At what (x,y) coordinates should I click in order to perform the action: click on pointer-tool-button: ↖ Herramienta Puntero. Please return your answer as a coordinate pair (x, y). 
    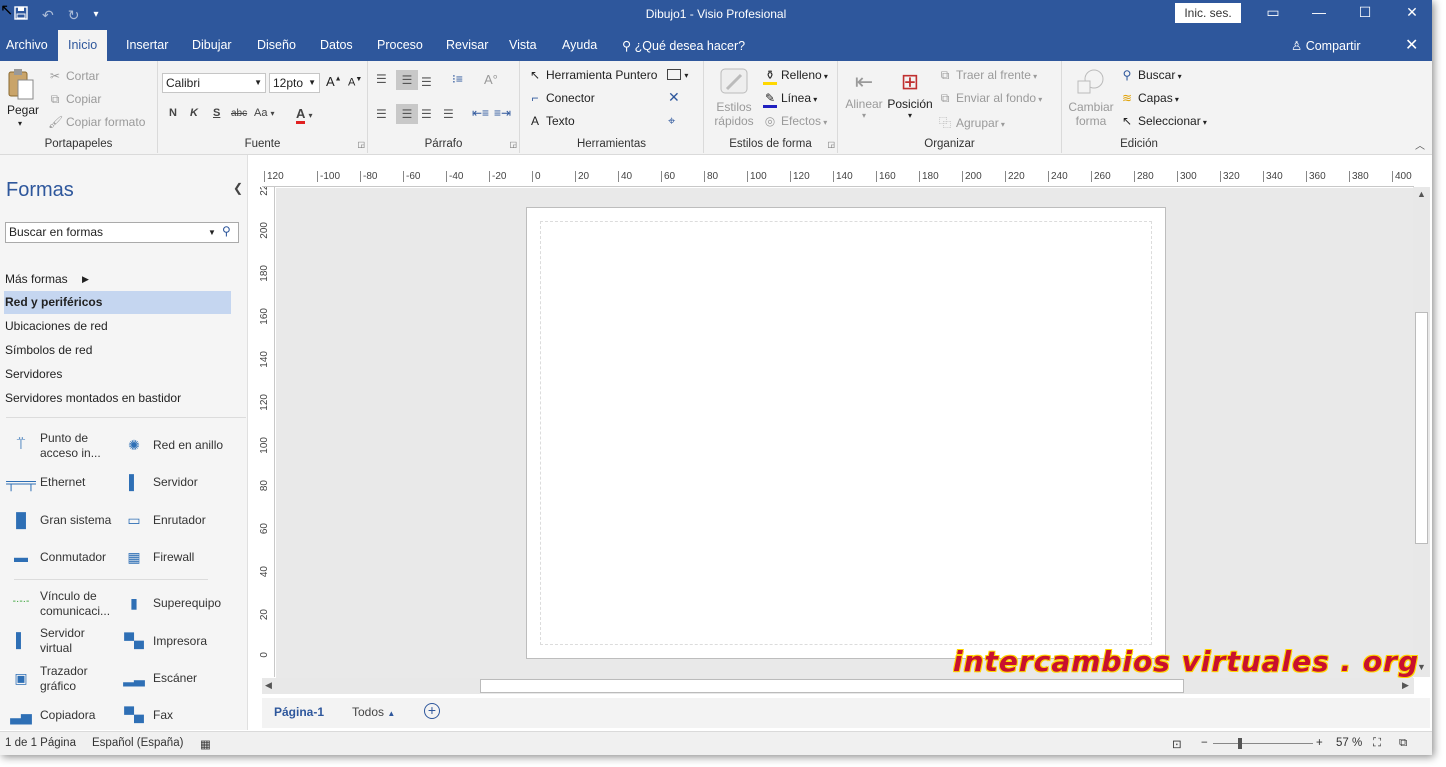
    Looking at the image, I should click on (592, 75).